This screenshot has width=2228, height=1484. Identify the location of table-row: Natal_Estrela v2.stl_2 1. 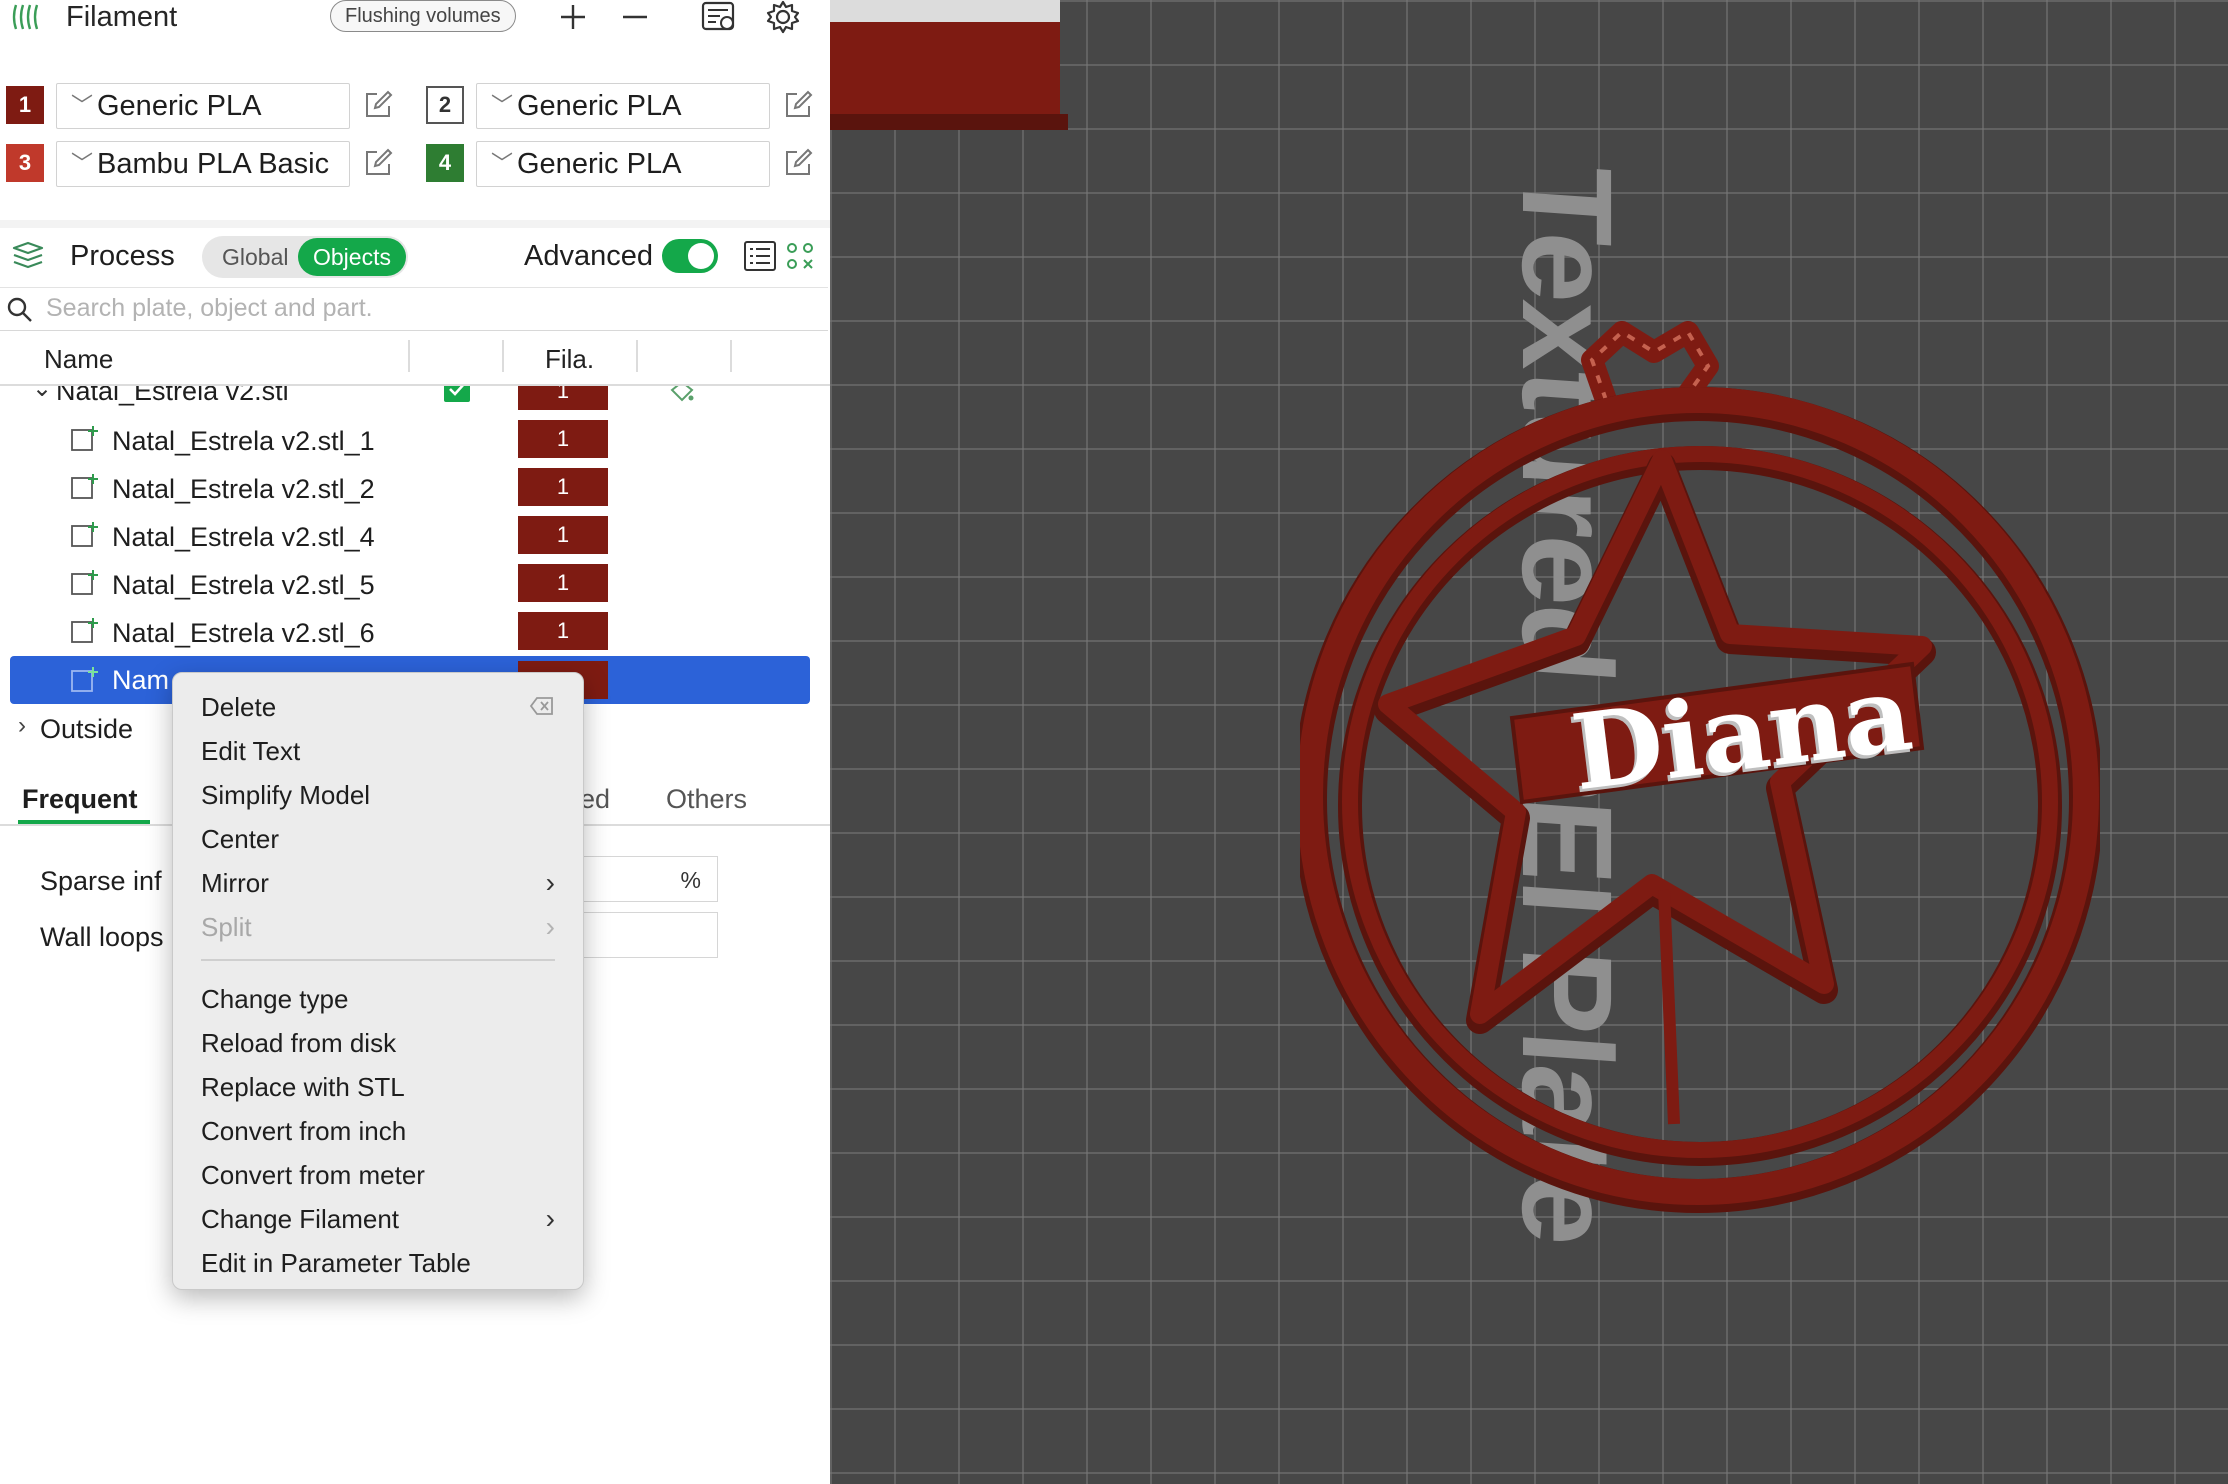
(415, 489).